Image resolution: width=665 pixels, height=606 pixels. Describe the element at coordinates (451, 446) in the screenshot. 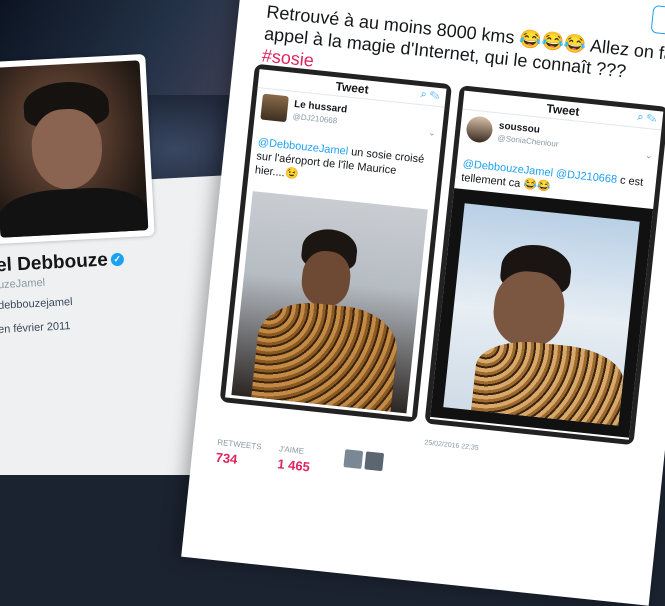

I see `embedded-date: 25/02/2016 22:35` at that location.